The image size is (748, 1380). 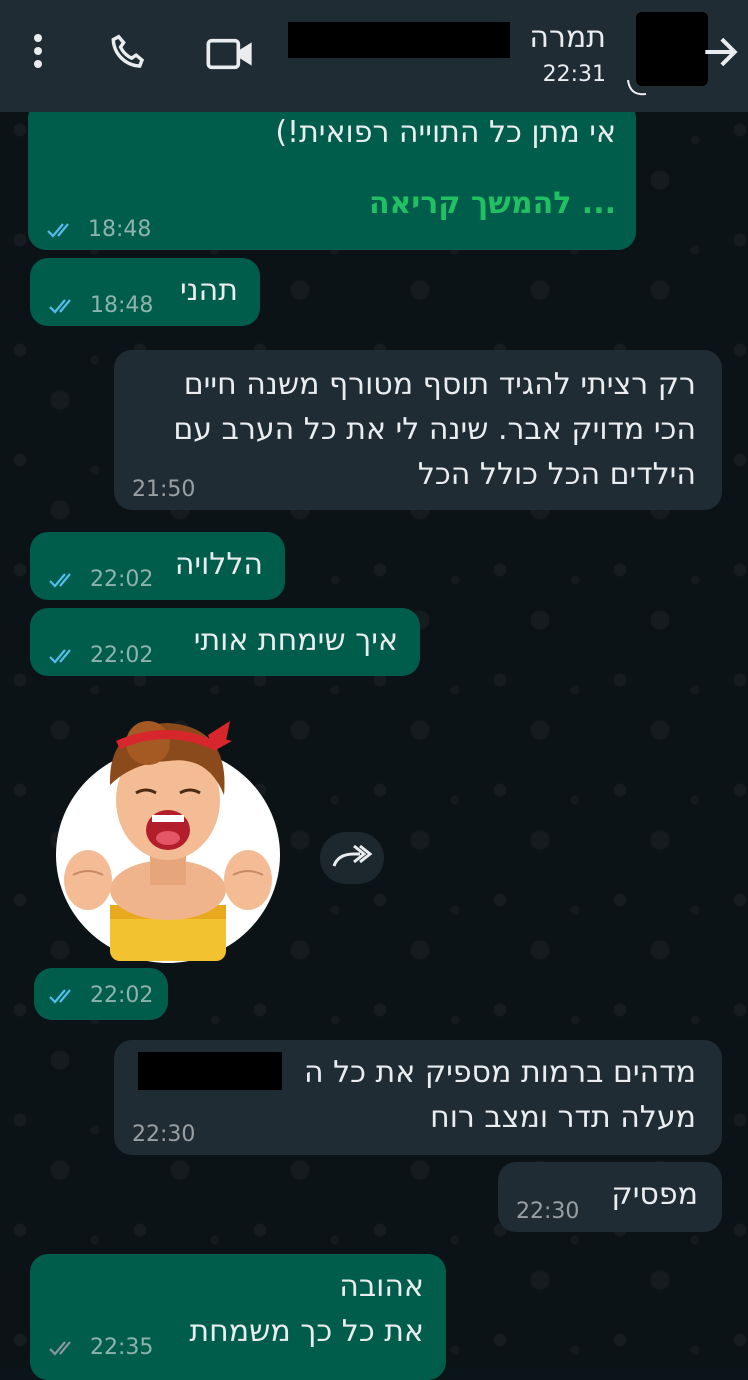 What do you see at coordinates (145, 292) in the screenshot?
I see `message-bubble-outgoing: תהני 18:48` at bounding box center [145, 292].